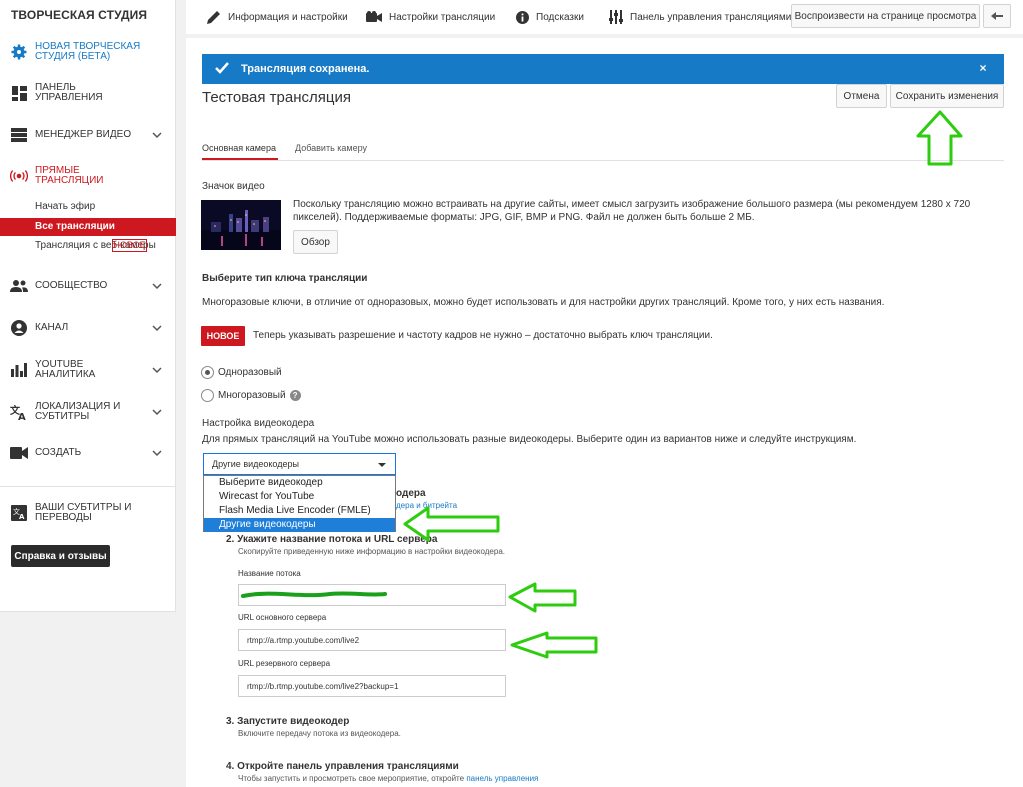 Image resolution: width=1023 pixels, height=787 pixels. I want to click on sidebar-item-label: YOUTUBE АНАЛИТИКА, so click(65, 369).